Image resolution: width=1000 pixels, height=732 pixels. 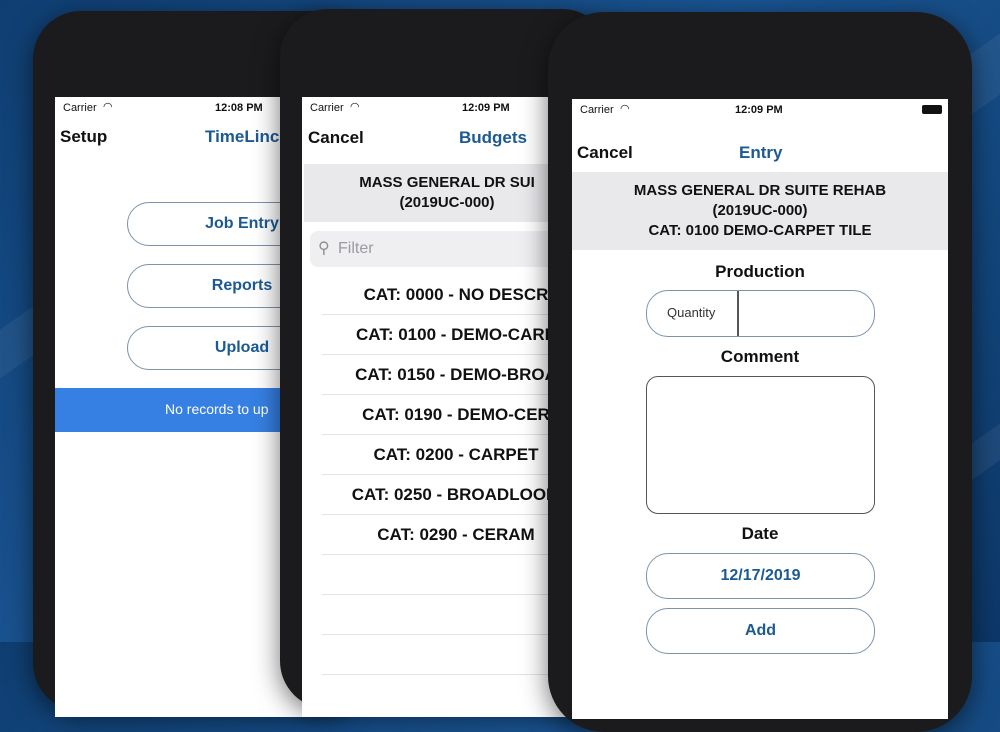 I want to click on date-picker: 12/17/2019, so click(x=760, y=576).